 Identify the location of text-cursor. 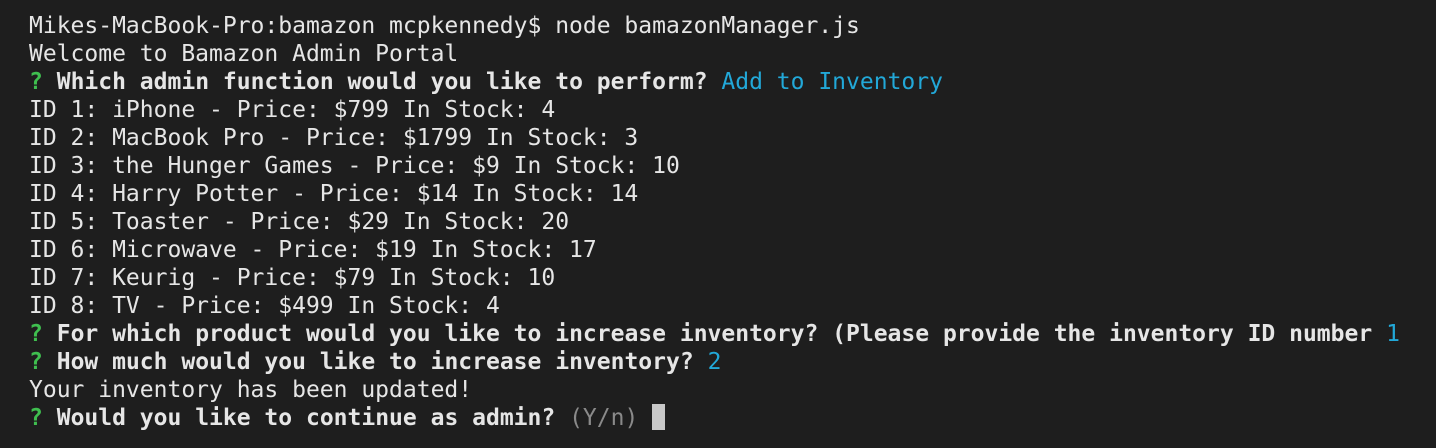
(659, 417).